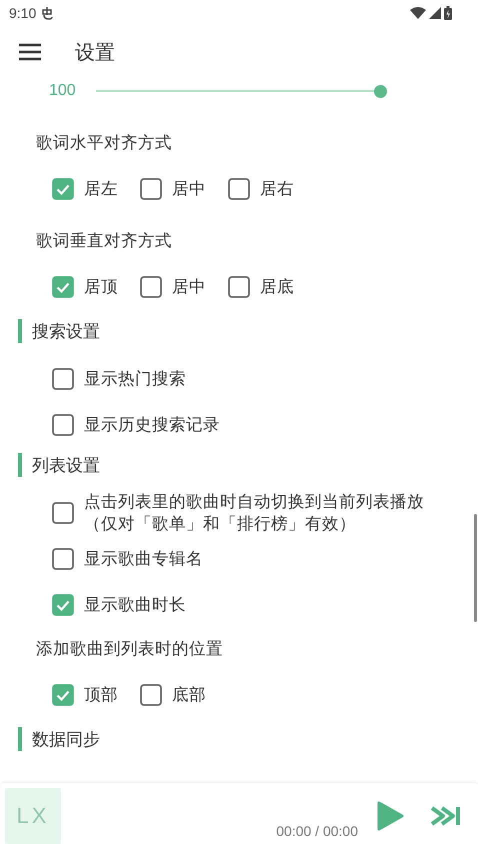  What do you see at coordinates (66, 331) in the screenshot?
I see `section-title: 搜索设置` at bounding box center [66, 331].